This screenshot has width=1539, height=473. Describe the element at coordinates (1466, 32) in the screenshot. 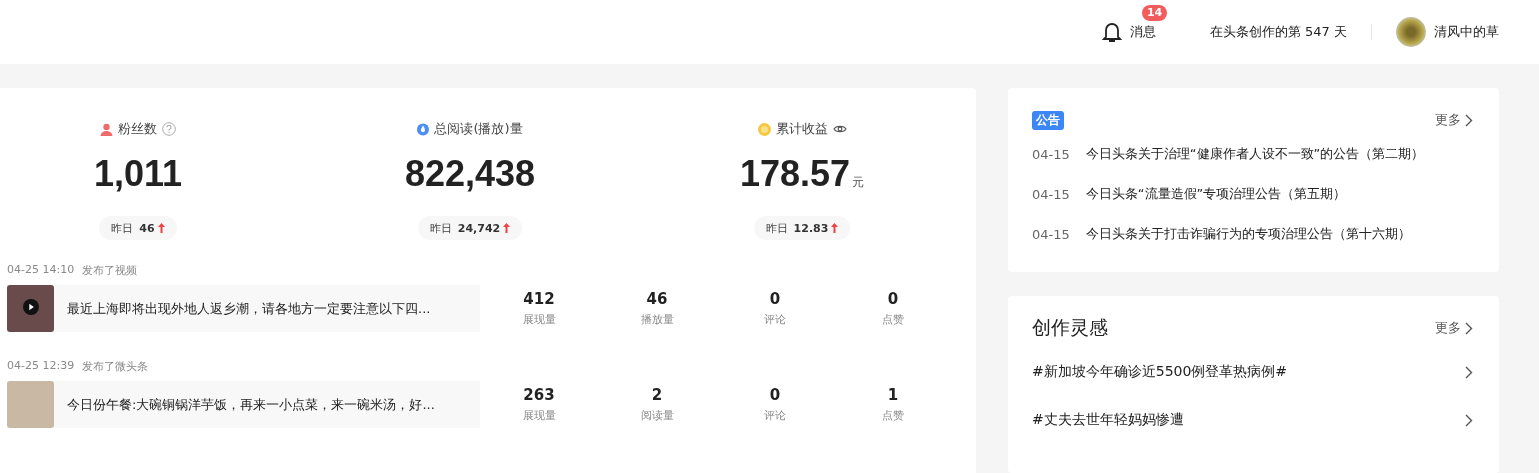

I see `user-name: 清风中的草` at that location.